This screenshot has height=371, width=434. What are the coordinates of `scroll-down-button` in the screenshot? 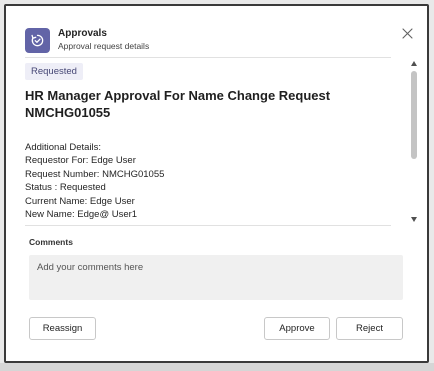 It's located at (414, 219).